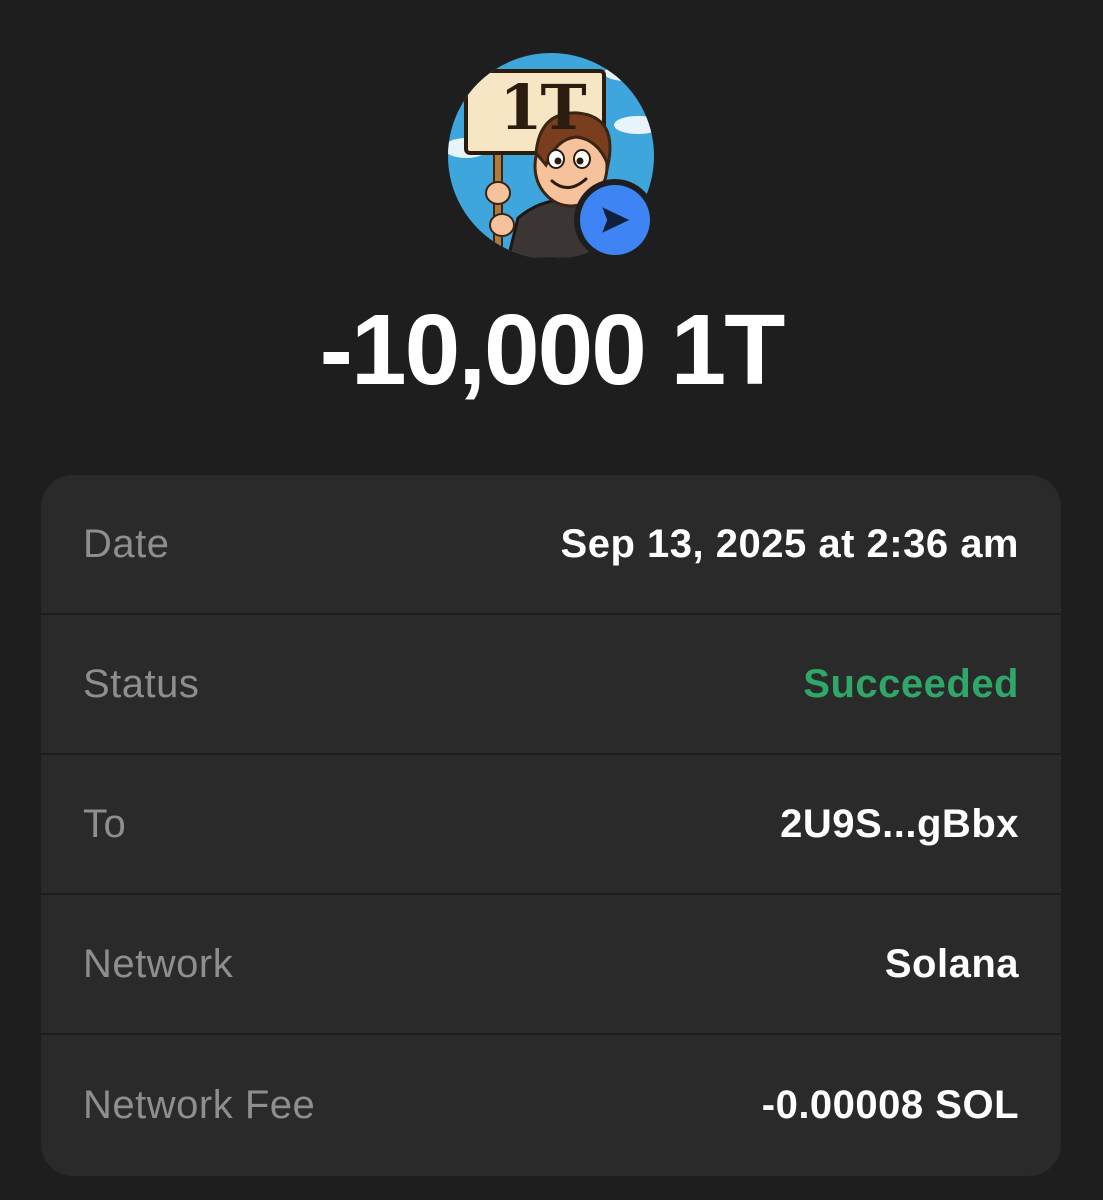 The height and width of the screenshot is (1200, 1103). Describe the element at coordinates (899, 824) in the screenshot. I see `recipient-address: 2U9S...gBbx` at that location.